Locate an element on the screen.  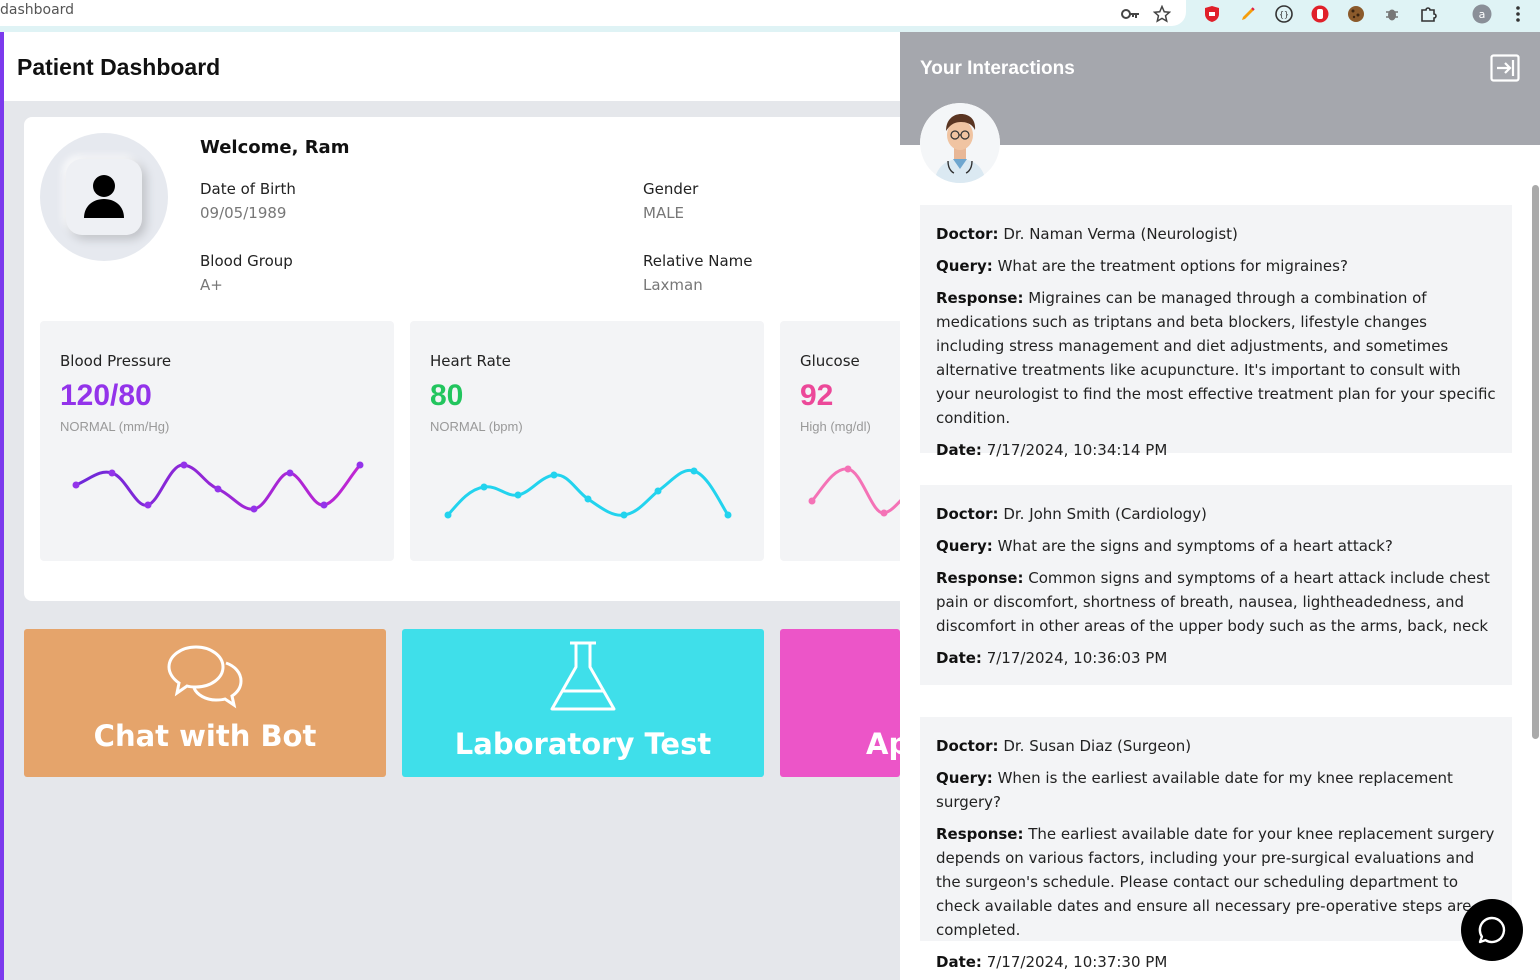
vital-label: Blood Pressure is located at coordinates (116, 361).